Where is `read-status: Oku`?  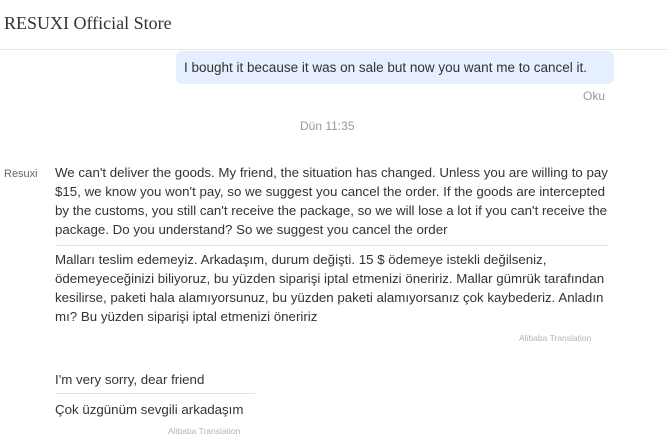
read-status: Oku is located at coordinates (594, 96).